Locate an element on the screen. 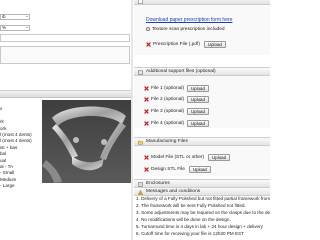 This screenshot has height=240, width=320. support-files-title: Additional support files (optional) is located at coordinates (181, 71).